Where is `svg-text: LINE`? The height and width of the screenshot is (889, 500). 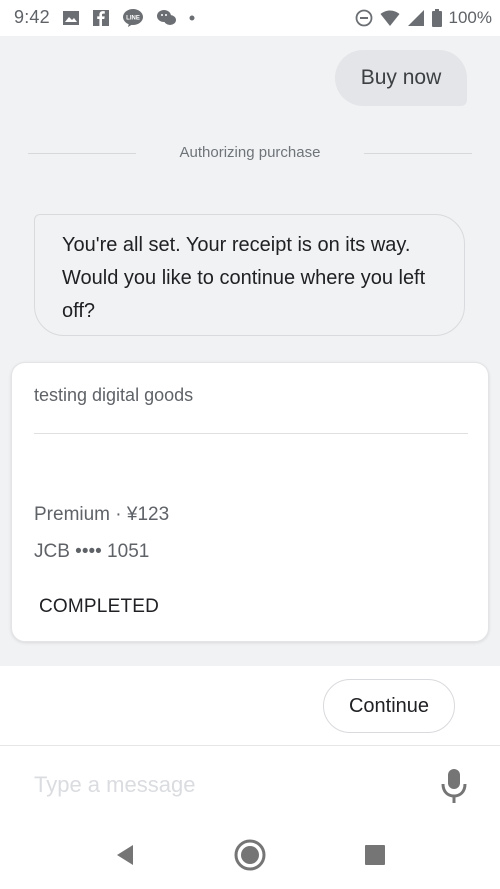
svg-text: LINE is located at coordinates (133, 19).